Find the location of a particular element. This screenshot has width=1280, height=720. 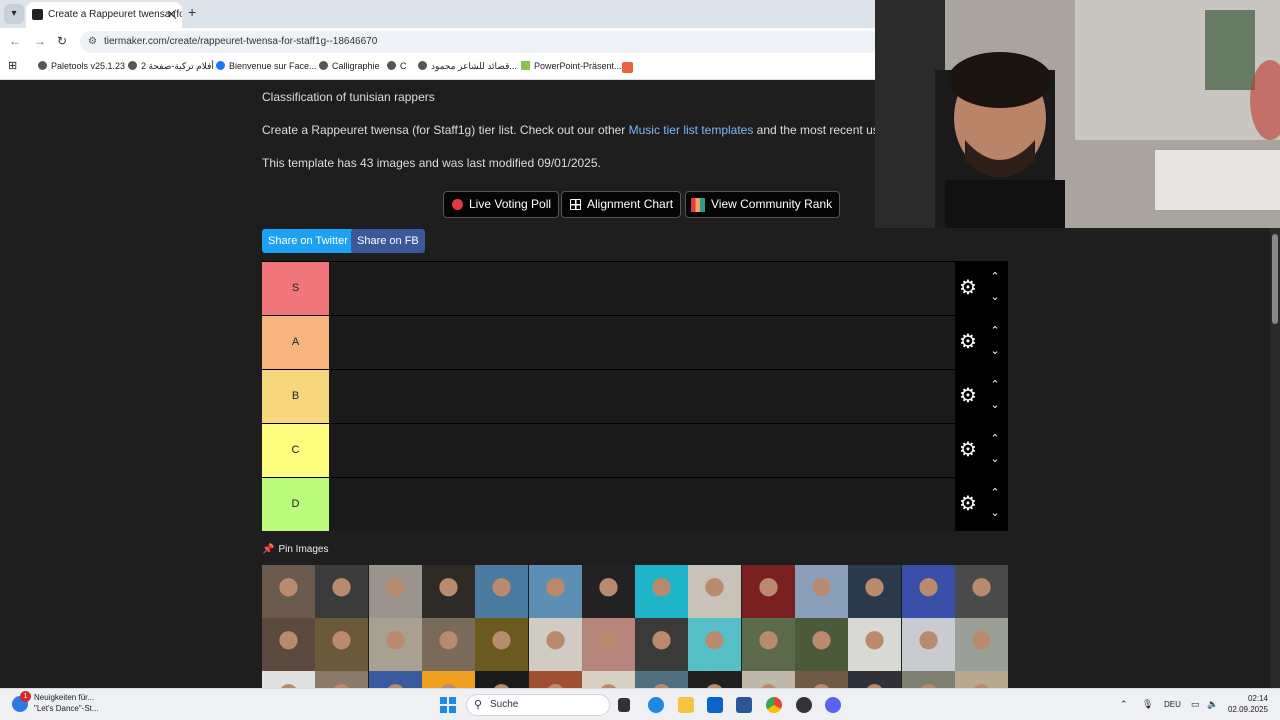

outlook-icon is located at coordinates (715, 705).